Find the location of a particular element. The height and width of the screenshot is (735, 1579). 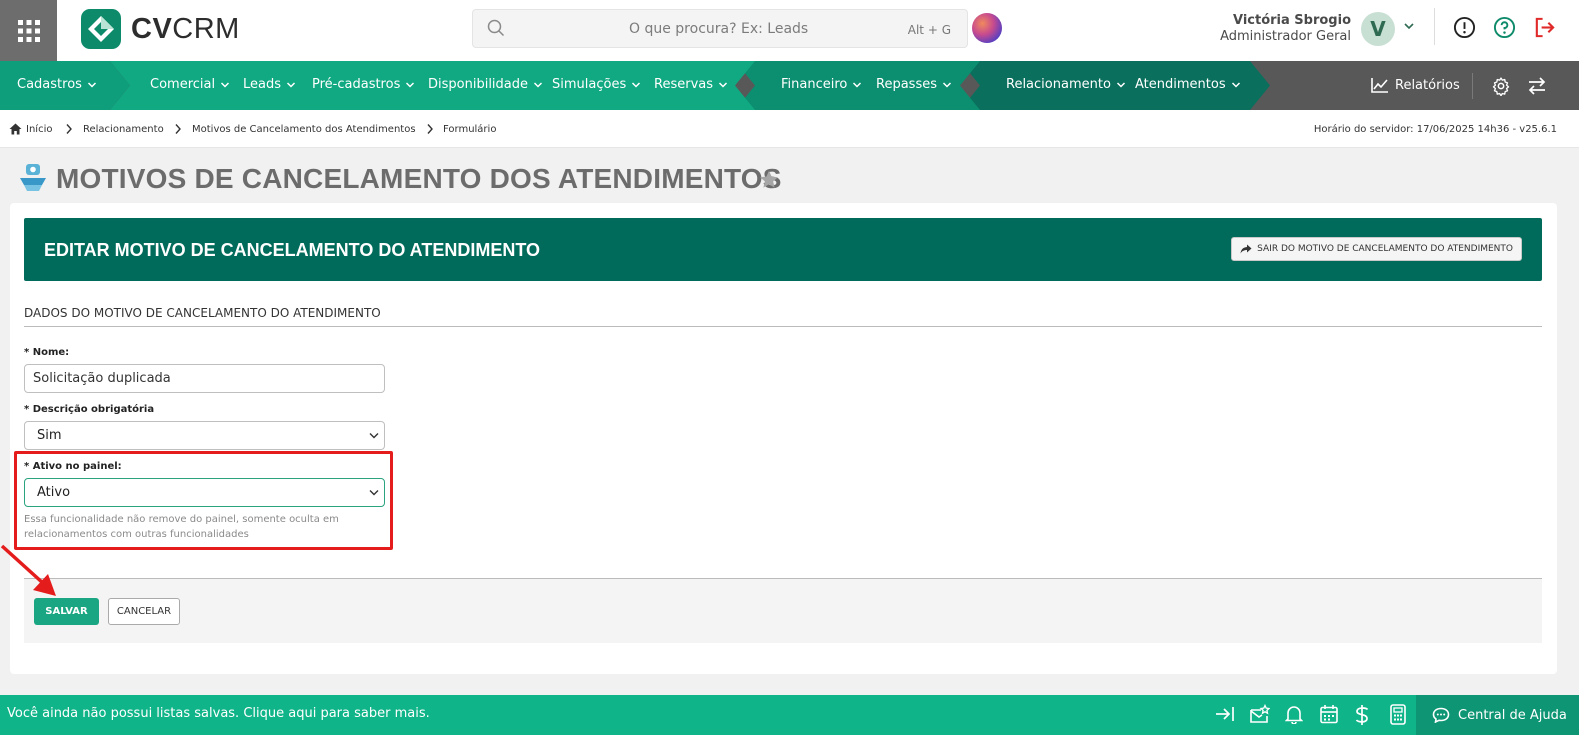

section-divider is located at coordinates (783, 326).